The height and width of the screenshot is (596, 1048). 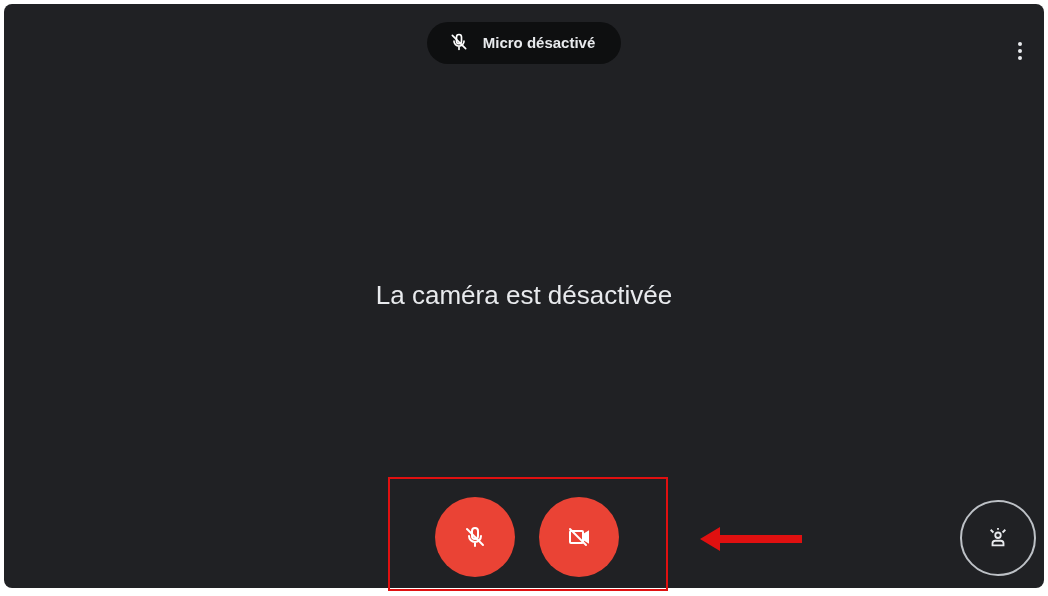 I want to click on camera-off-message: La caméra est désactivée, so click(x=524, y=295).